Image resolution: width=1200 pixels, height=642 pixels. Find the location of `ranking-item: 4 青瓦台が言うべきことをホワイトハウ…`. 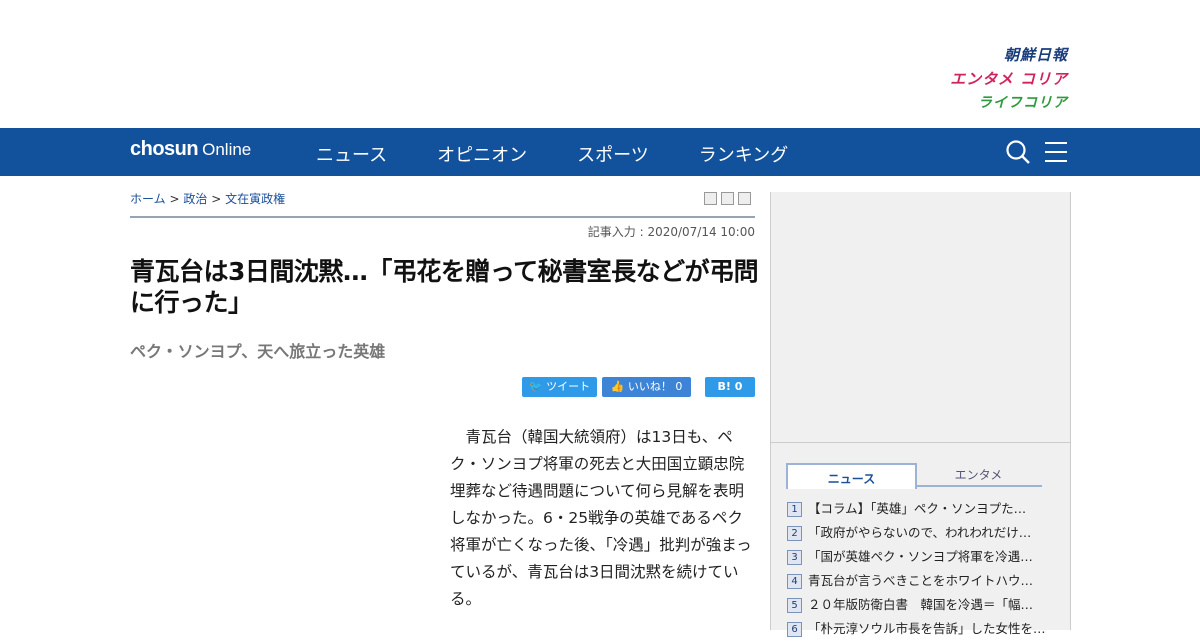

ranking-item: 4 青瓦台が言うべきことをホワイトハウ… is located at coordinates (921, 582).